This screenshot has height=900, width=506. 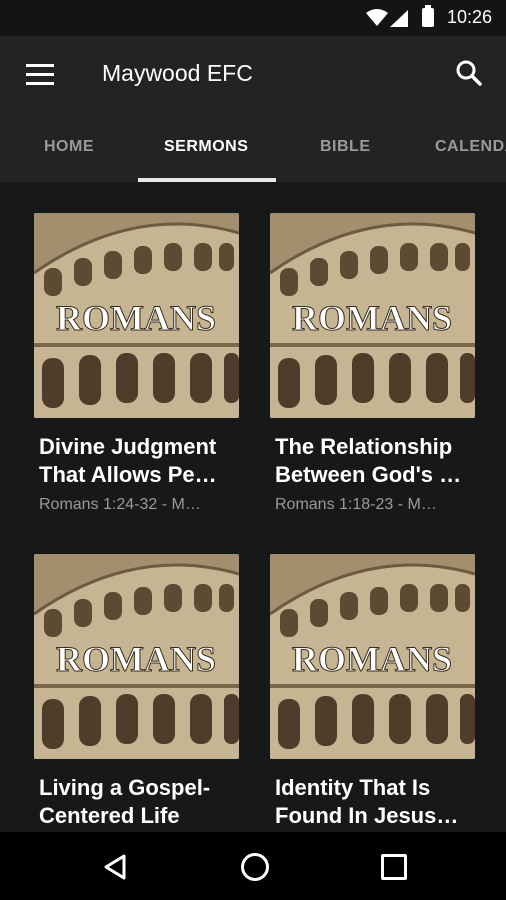 What do you see at coordinates (206, 147) in the screenshot?
I see `tab-sermons: SERMONS` at bounding box center [206, 147].